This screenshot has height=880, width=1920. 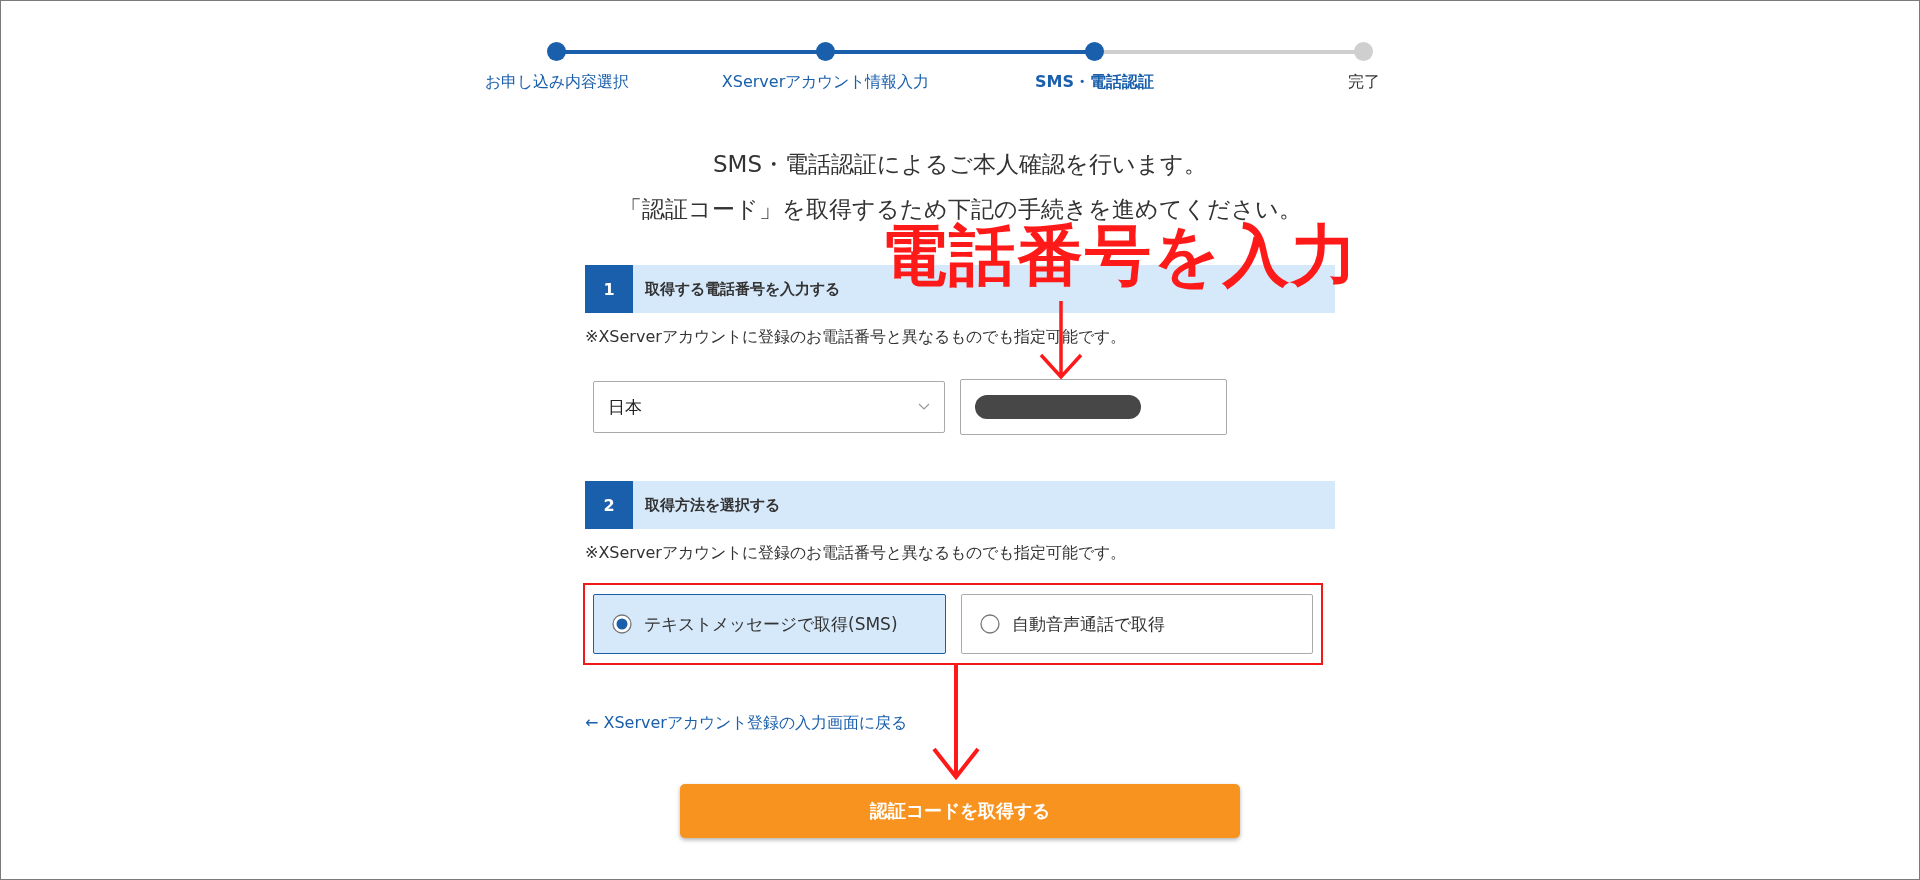 I want to click on note-text: ※XServerアカウントに登録のお電話番号と異なるものでも指定可能です。, so click(x=856, y=553).